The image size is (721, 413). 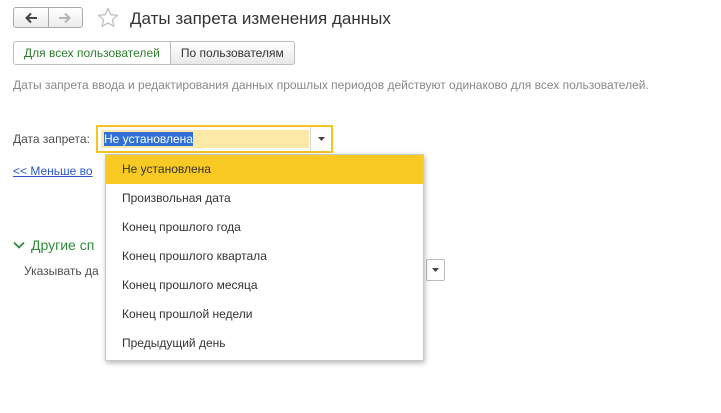 I want to click on tab-bar: Для всех пользователей По пользователям, so click(x=154, y=53).